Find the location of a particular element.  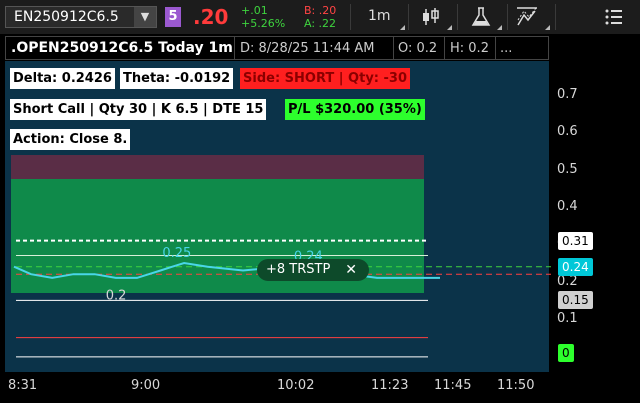

x-tick-label: 11:45 is located at coordinates (453, 385).